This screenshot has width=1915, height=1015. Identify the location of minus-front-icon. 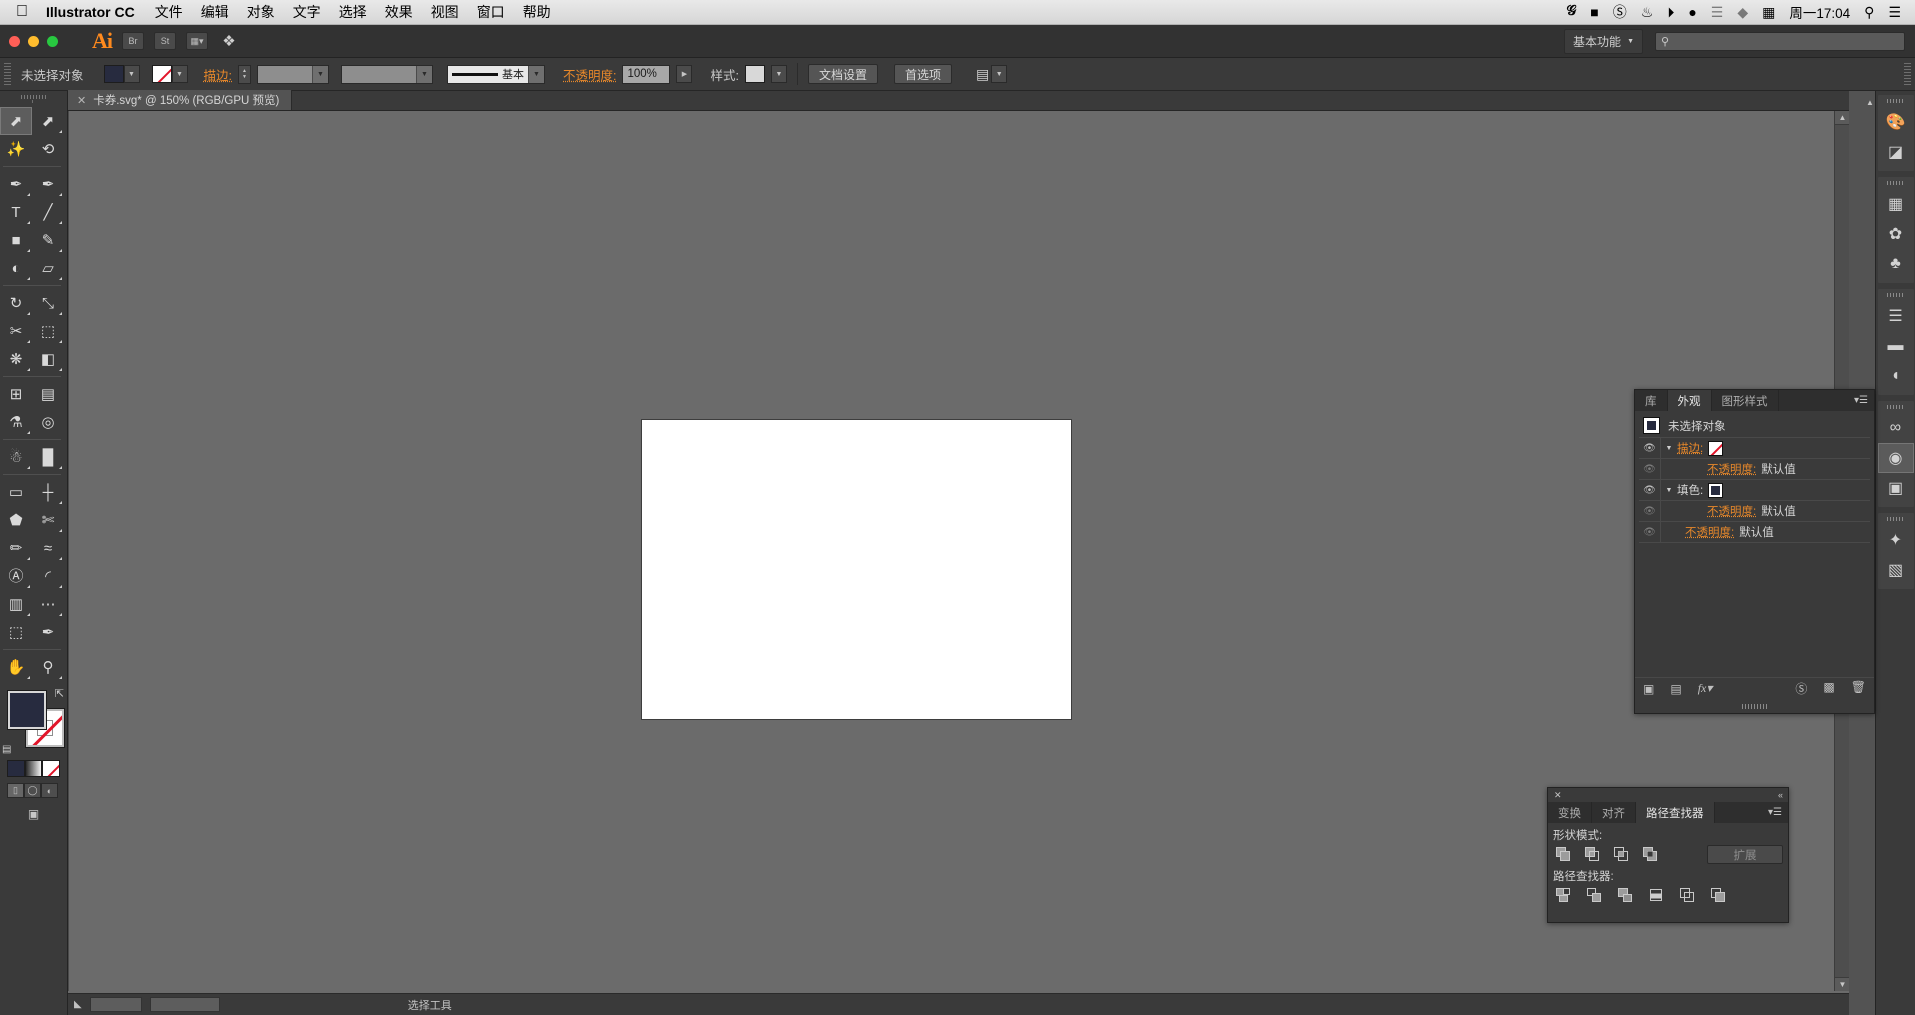
(1592, 854).